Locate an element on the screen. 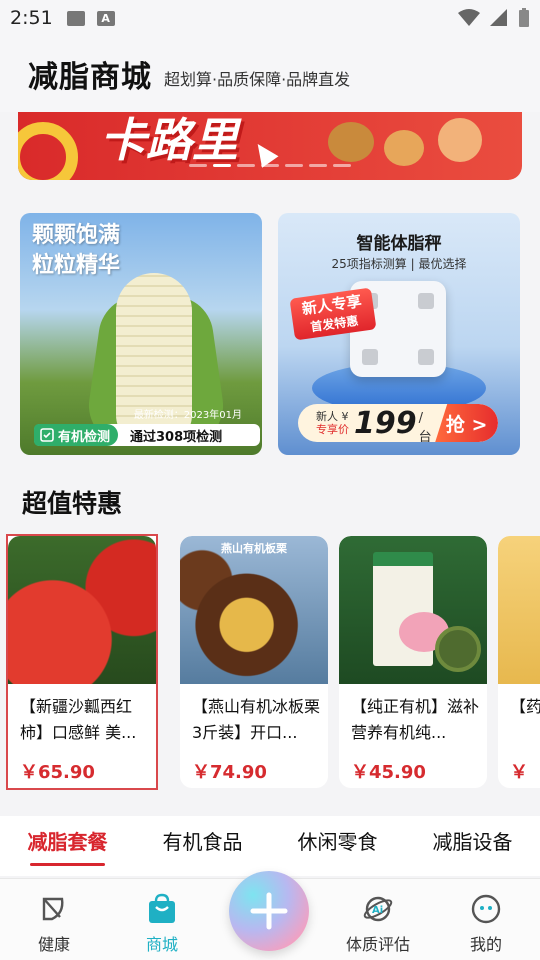  leaf-icon is located at coordinates (53, 909).